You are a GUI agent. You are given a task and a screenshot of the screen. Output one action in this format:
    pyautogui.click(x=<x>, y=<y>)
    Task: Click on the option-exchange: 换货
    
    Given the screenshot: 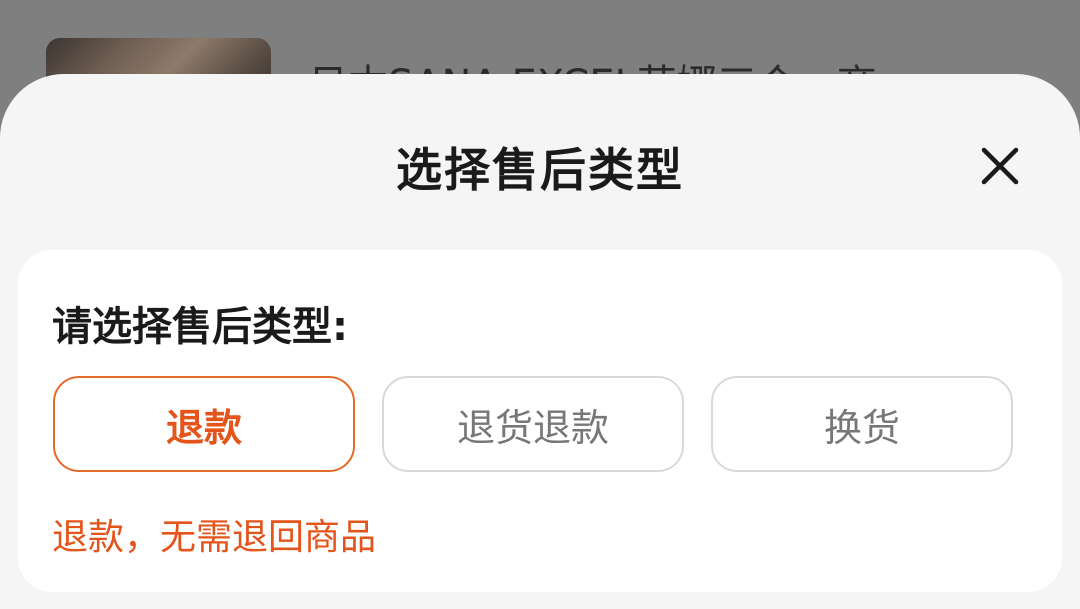 What is the action you would take?
    pyautogui.click(x=862, y=424)
    